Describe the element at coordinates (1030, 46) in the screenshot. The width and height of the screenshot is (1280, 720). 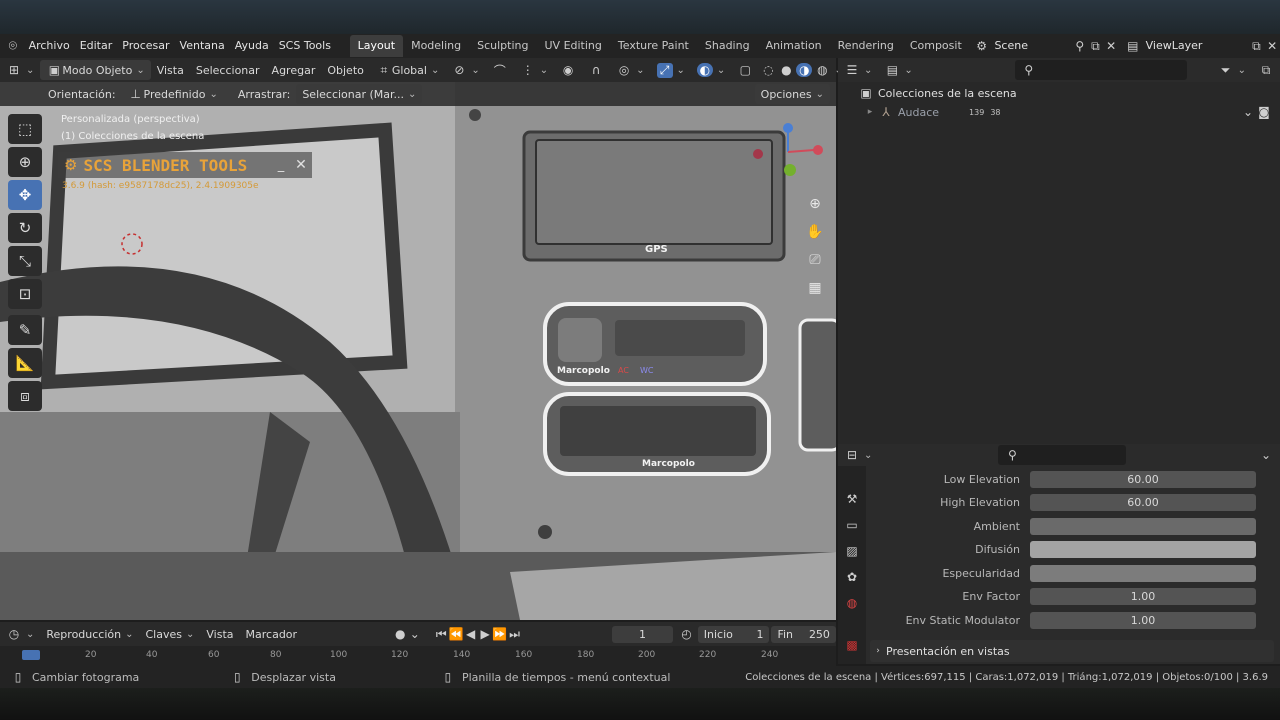
I see `scene-selector: Scene` at that location.